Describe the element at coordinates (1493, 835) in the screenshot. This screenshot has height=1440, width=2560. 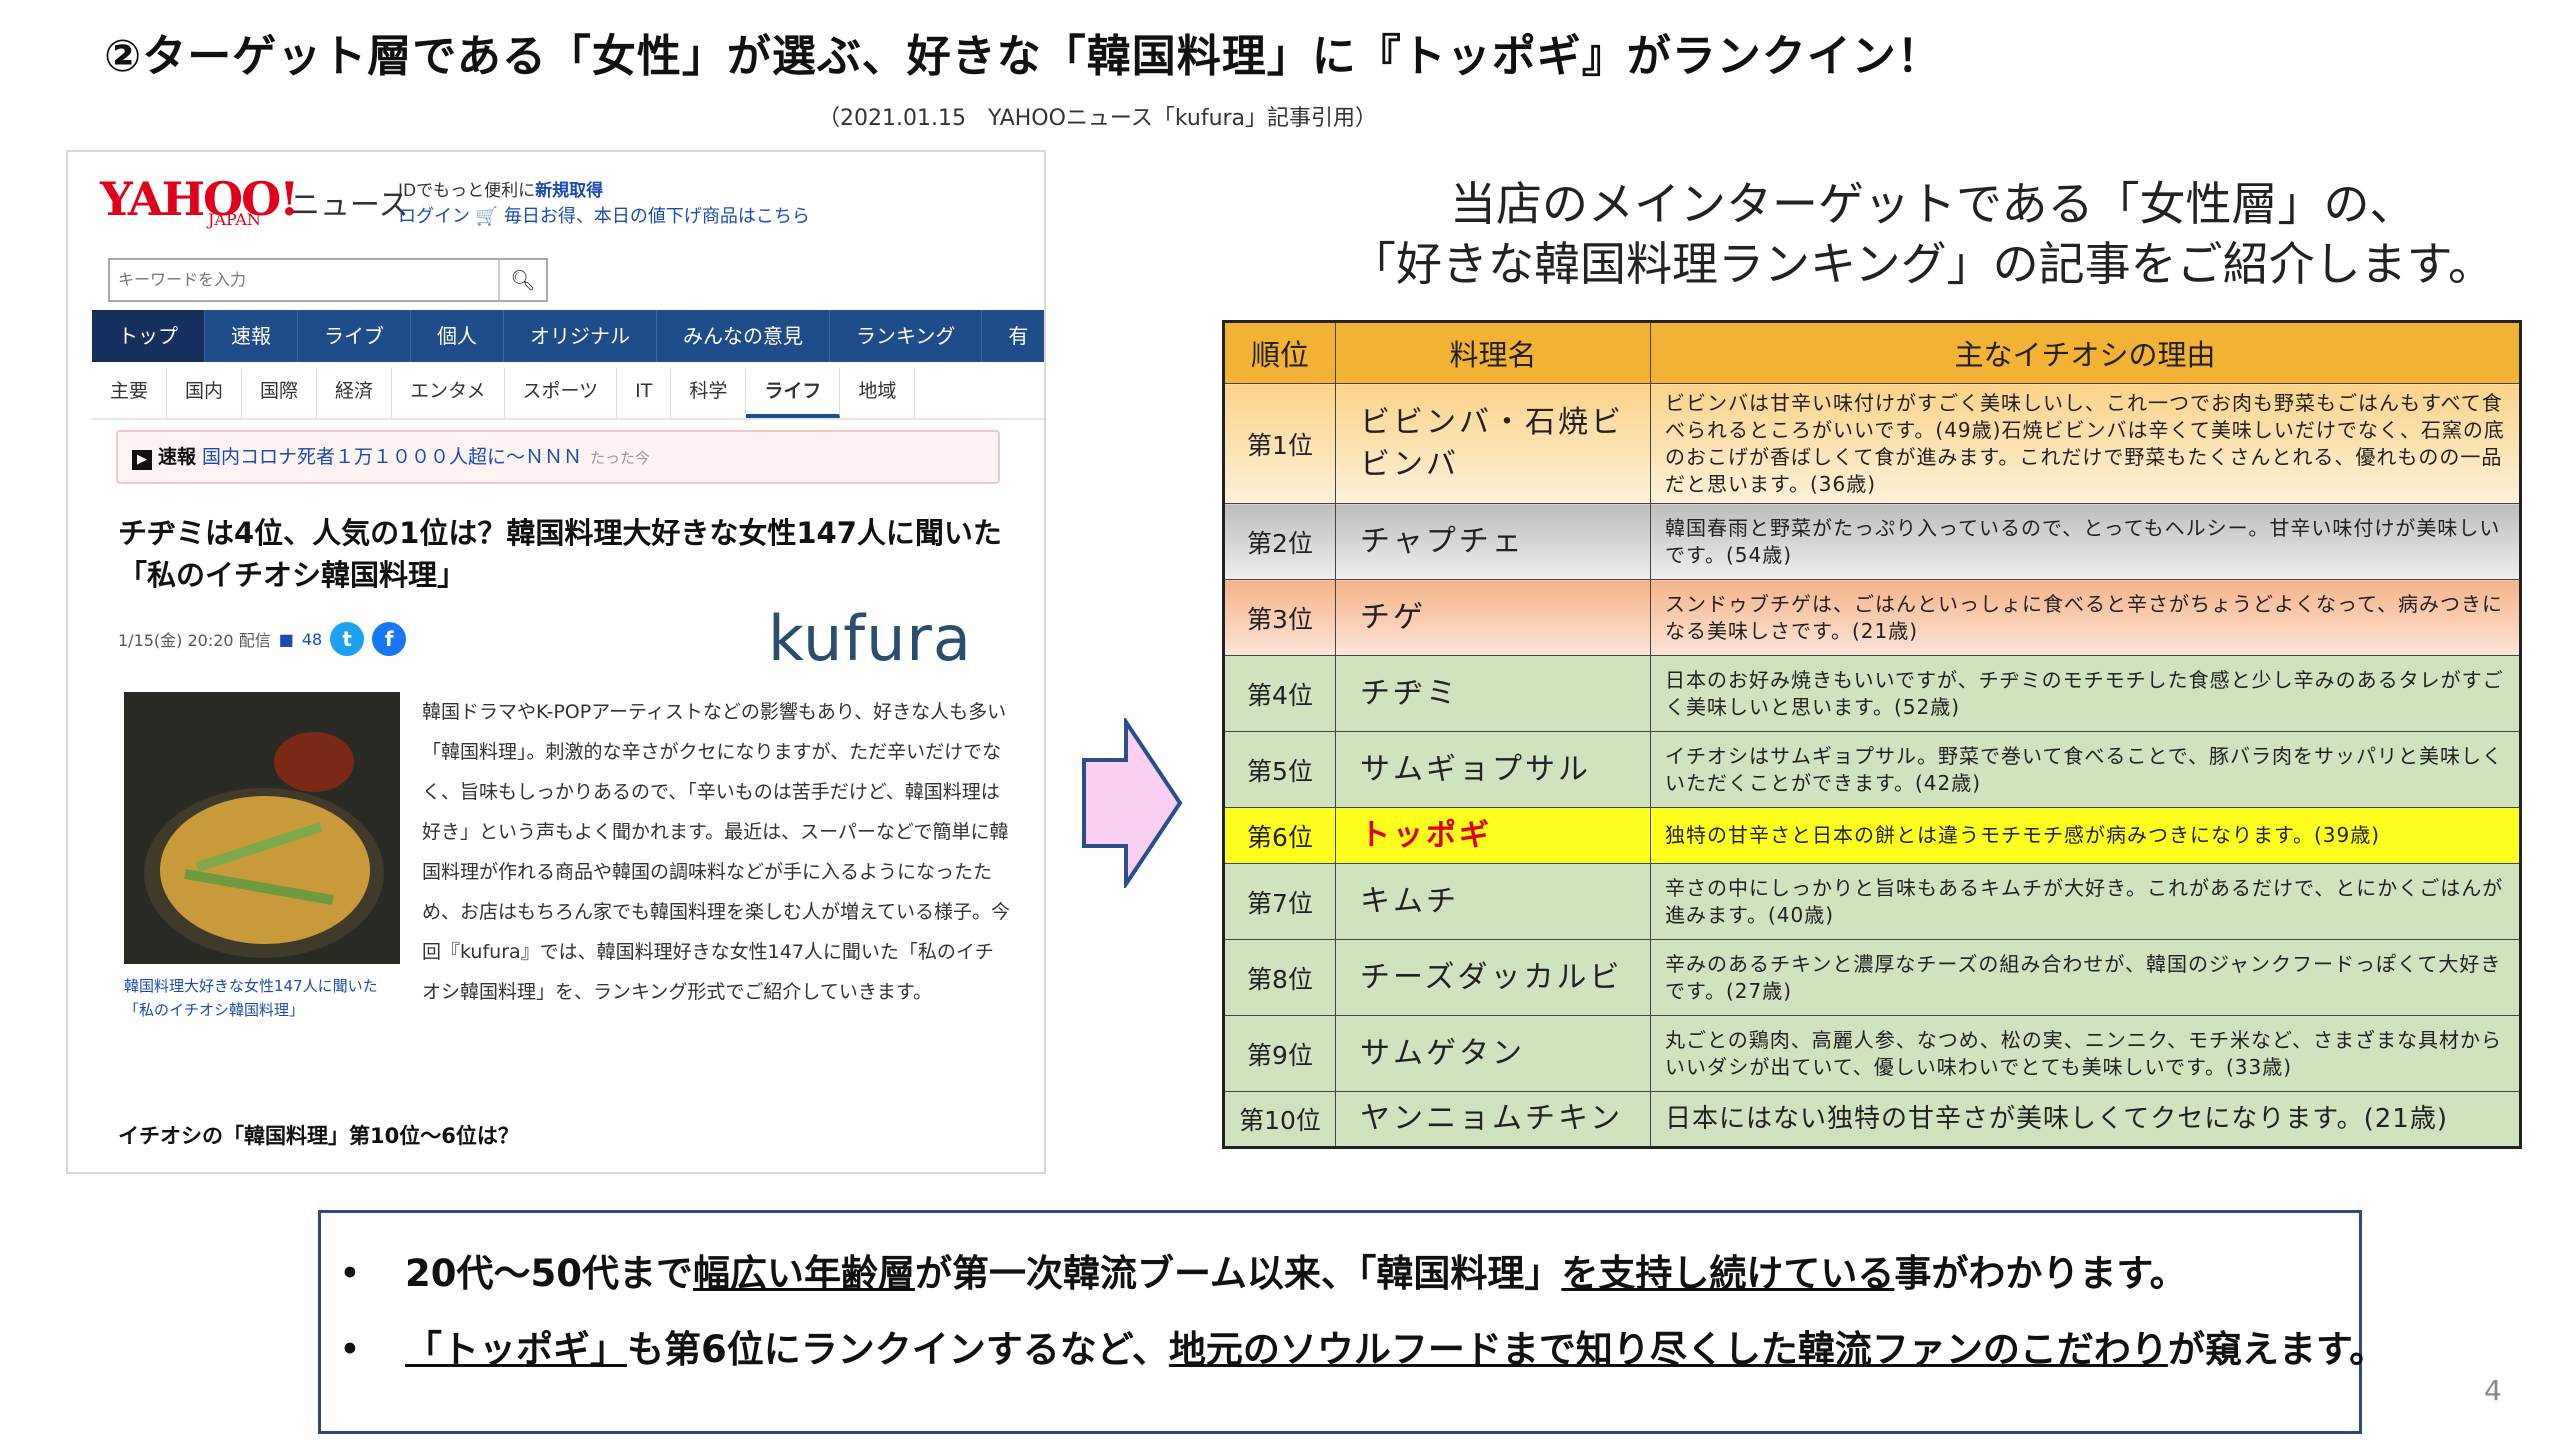
I see `dish-cell: トッポギ` at that location.